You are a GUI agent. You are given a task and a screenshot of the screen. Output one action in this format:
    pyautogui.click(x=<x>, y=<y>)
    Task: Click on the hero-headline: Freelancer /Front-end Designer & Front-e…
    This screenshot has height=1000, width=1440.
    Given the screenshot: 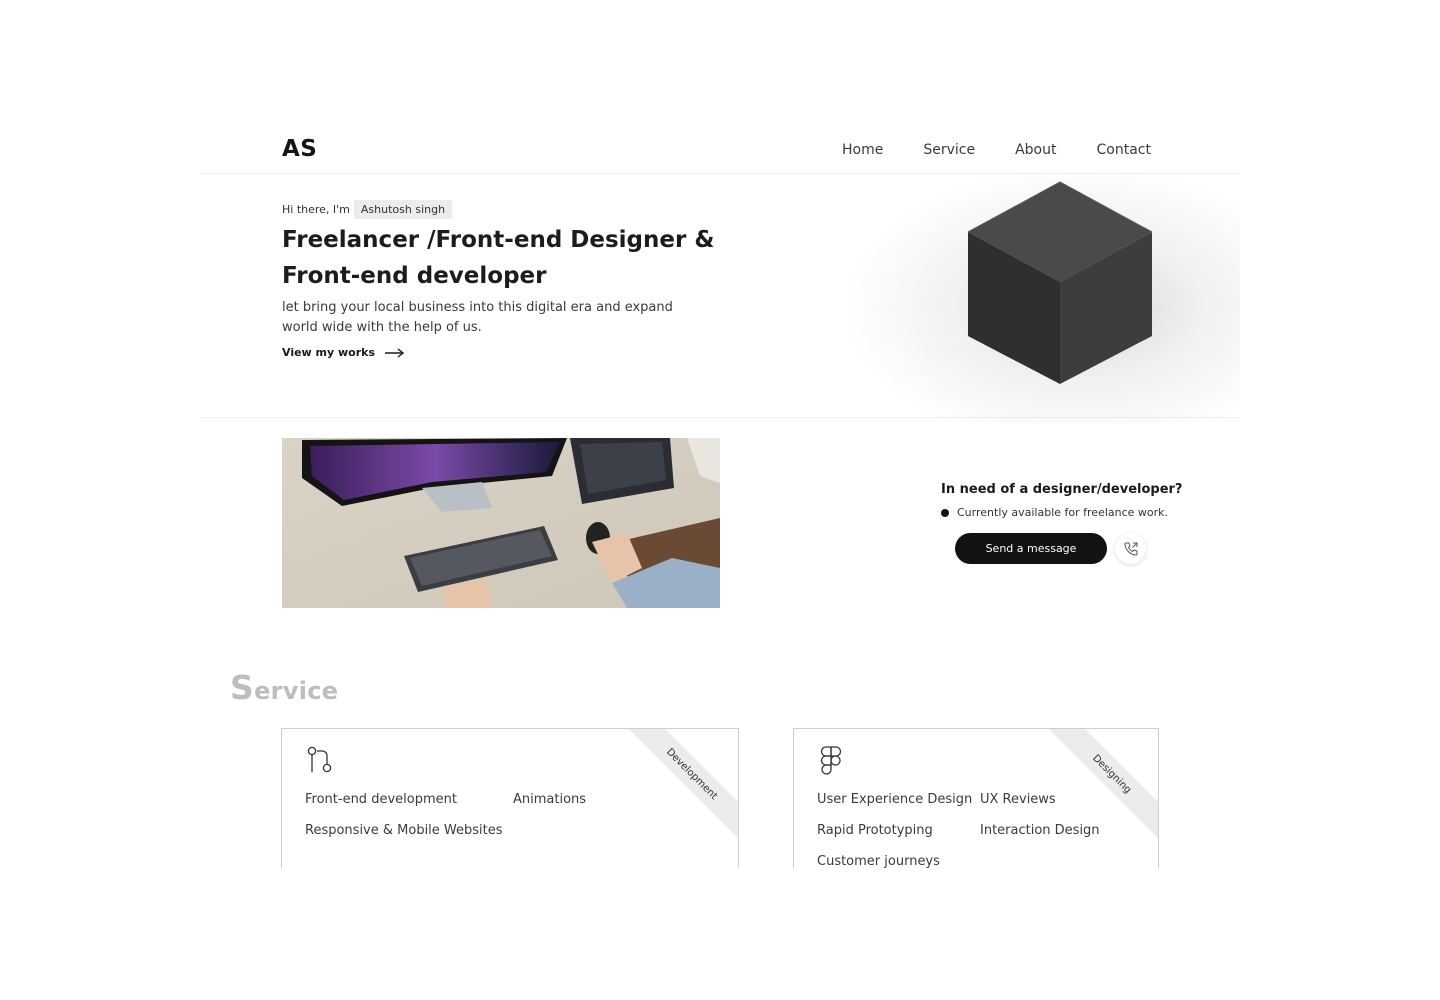 What is the action you would take?
    pyautogui.click(x=498, y=258)
    